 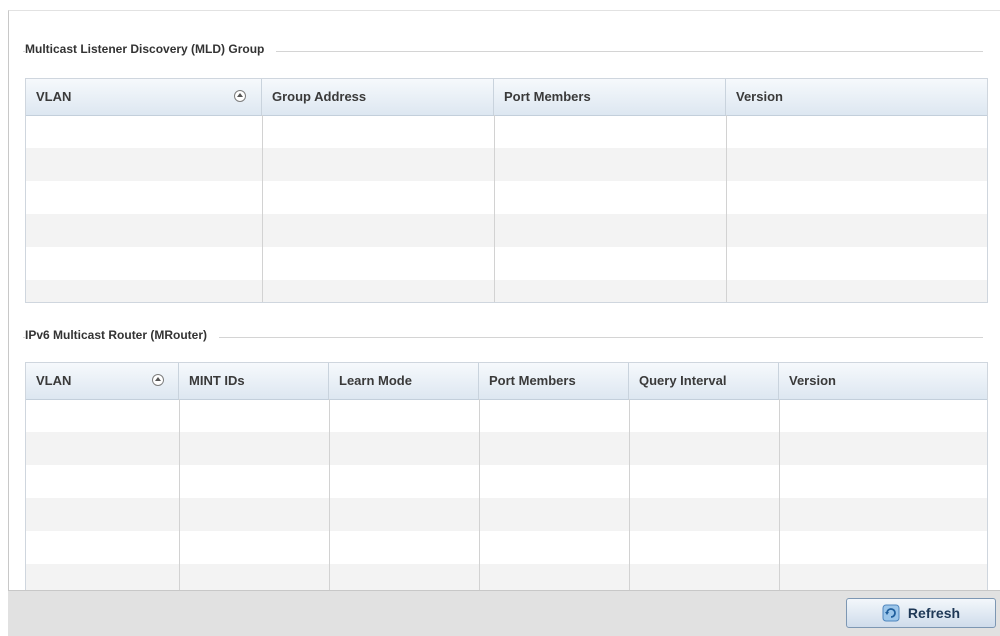 I want to click on mld-col-version-header: Version, so click(x=857, y=97).